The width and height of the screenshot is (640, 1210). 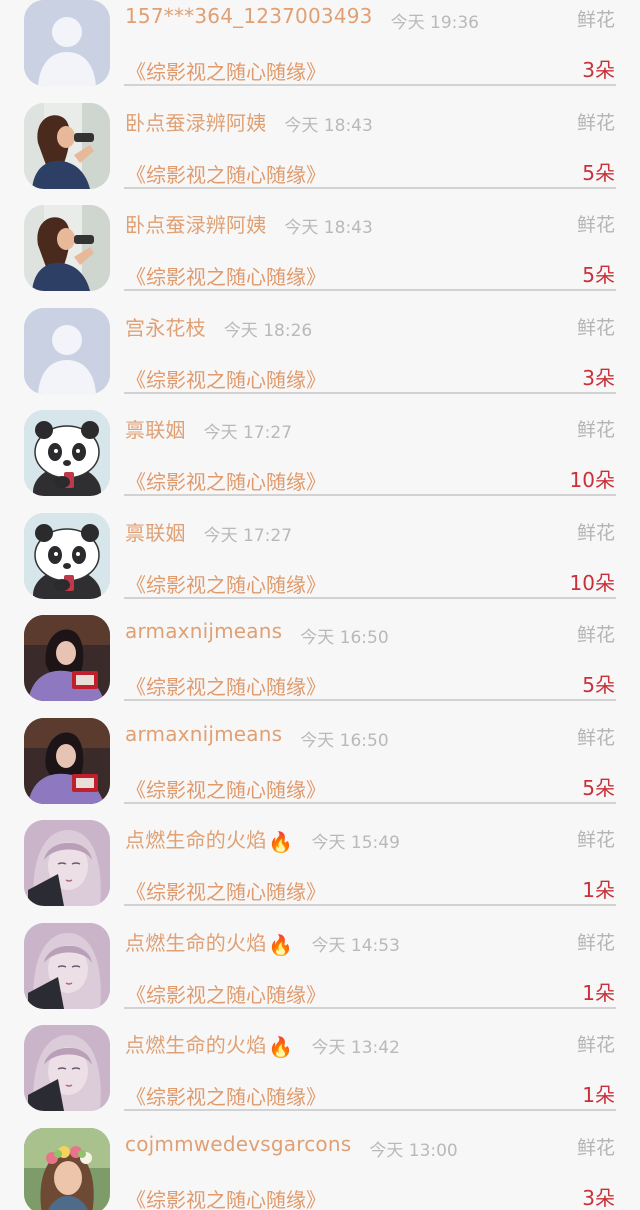 I want to click on user-name: 宫永花枝, so click(x=165, y=326).